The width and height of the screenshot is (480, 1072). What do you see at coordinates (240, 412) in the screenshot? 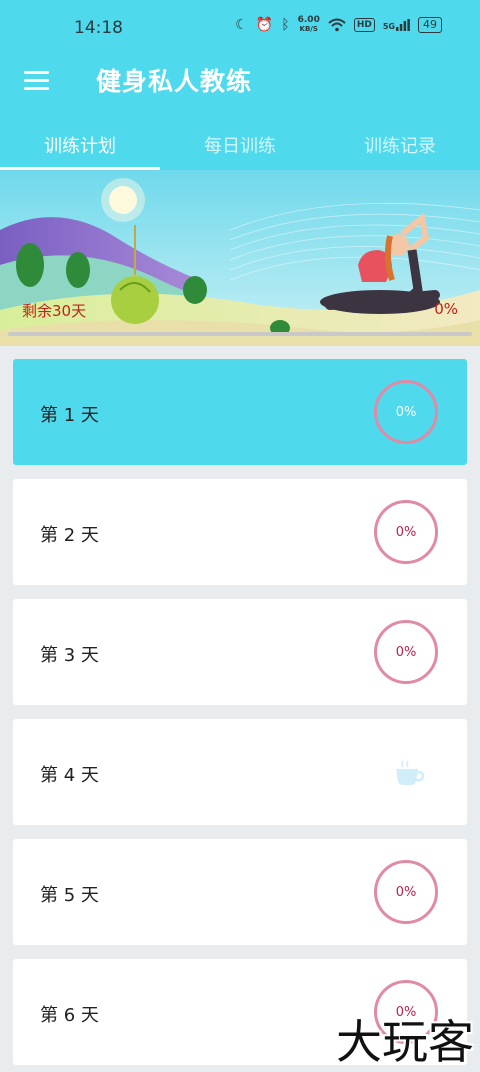
I see `day-card-1: 第 1 天 0%` at bounding box center [240, 412].